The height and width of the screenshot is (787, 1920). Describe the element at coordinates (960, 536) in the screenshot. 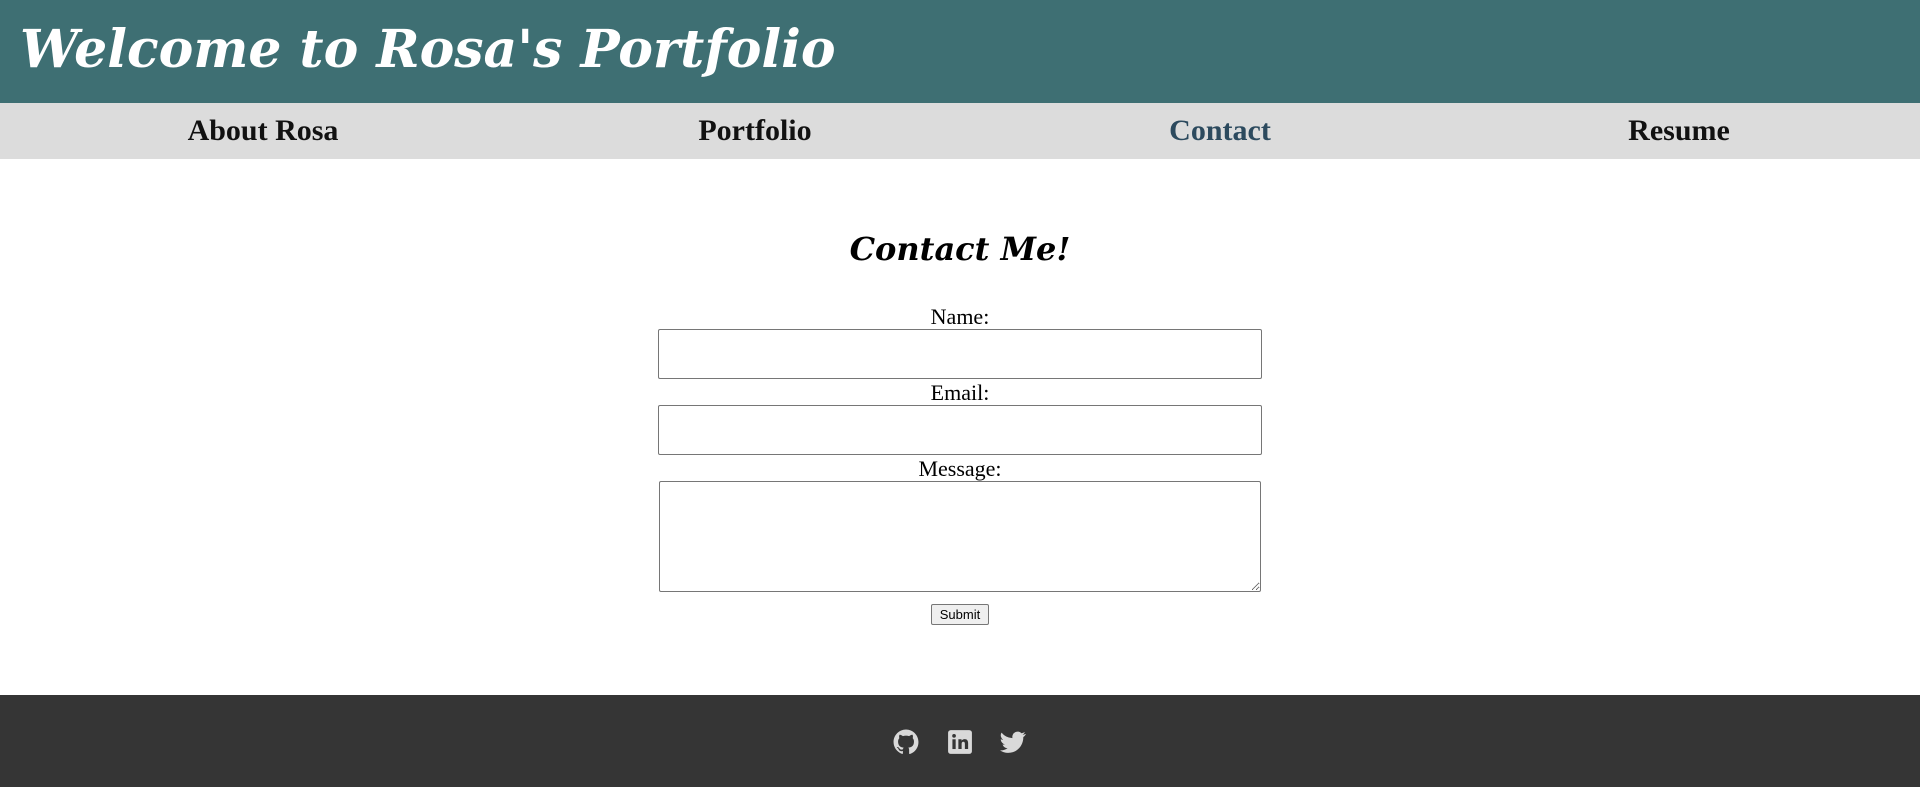

I see `message-textarea` at that location.